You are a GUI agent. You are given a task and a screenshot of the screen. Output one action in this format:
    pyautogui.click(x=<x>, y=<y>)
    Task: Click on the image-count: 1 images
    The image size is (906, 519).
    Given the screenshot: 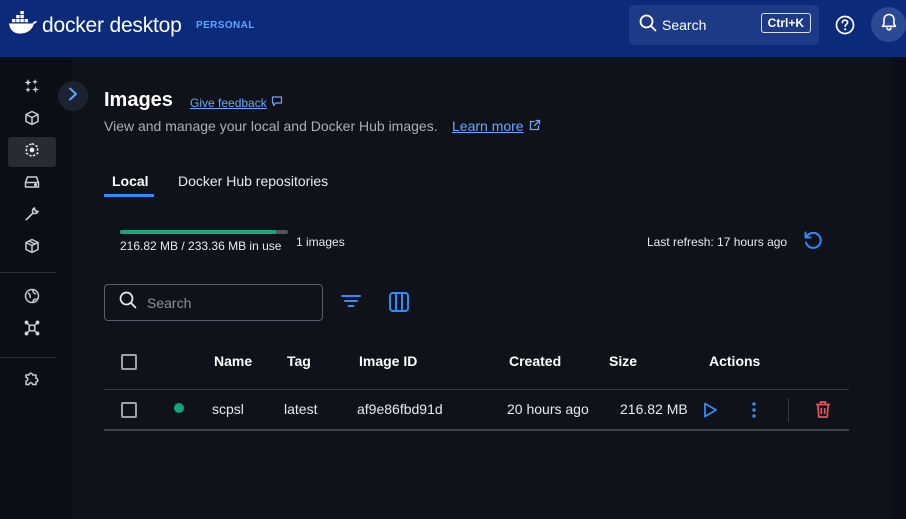 What is the action you would take?
    pyautogui.click(x=320, y=242)
    